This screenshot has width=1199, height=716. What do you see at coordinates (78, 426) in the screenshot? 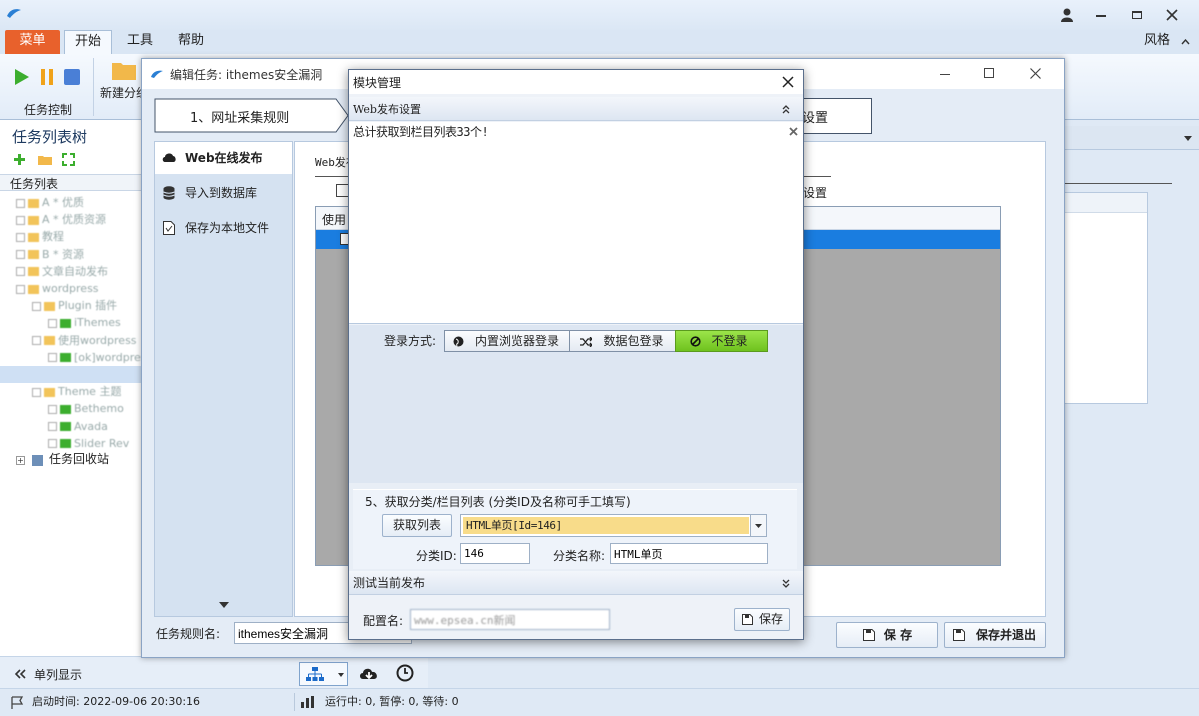
I see `tree-item: Avada` at bounding box center [78, 426].